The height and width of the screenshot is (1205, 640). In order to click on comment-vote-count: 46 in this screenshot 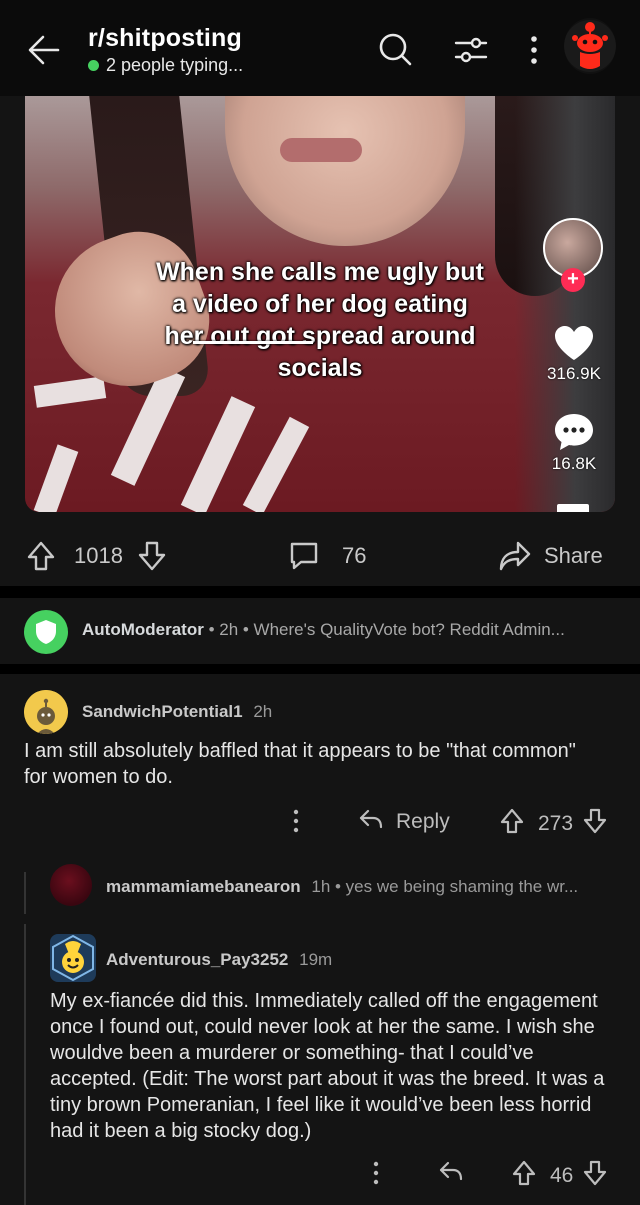, I will do `click(562, 1175)`.